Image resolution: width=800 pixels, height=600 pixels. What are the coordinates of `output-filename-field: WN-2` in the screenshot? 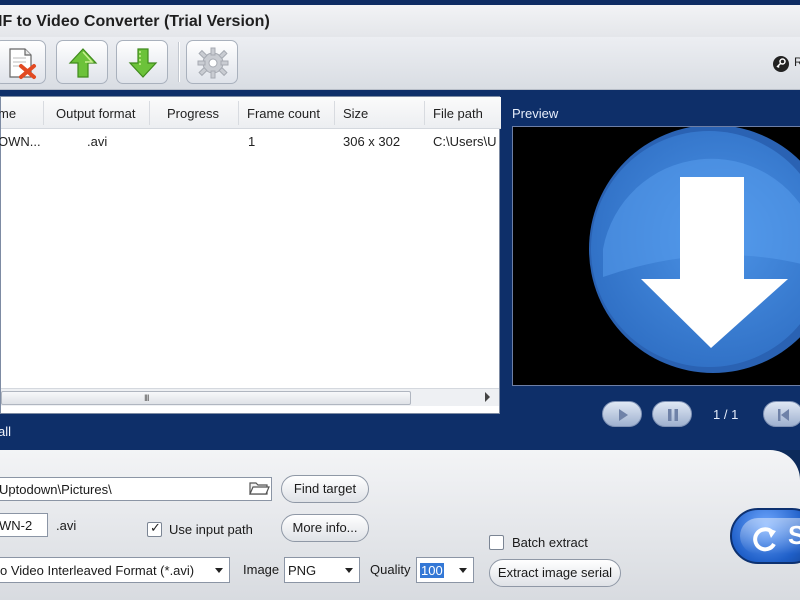 It's located at (24, 525).